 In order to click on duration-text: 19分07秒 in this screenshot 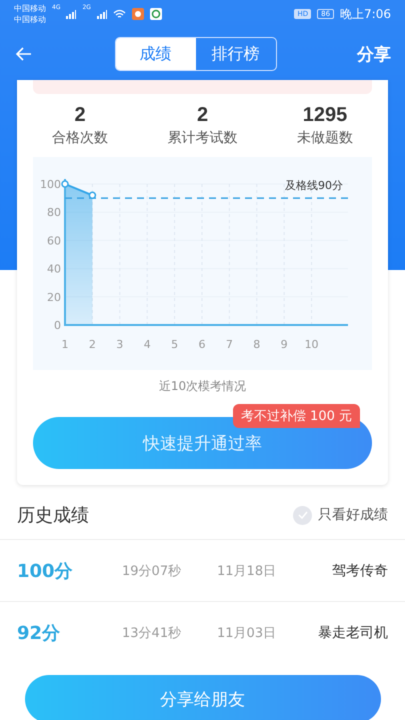, I will do `click(152, 571)`.